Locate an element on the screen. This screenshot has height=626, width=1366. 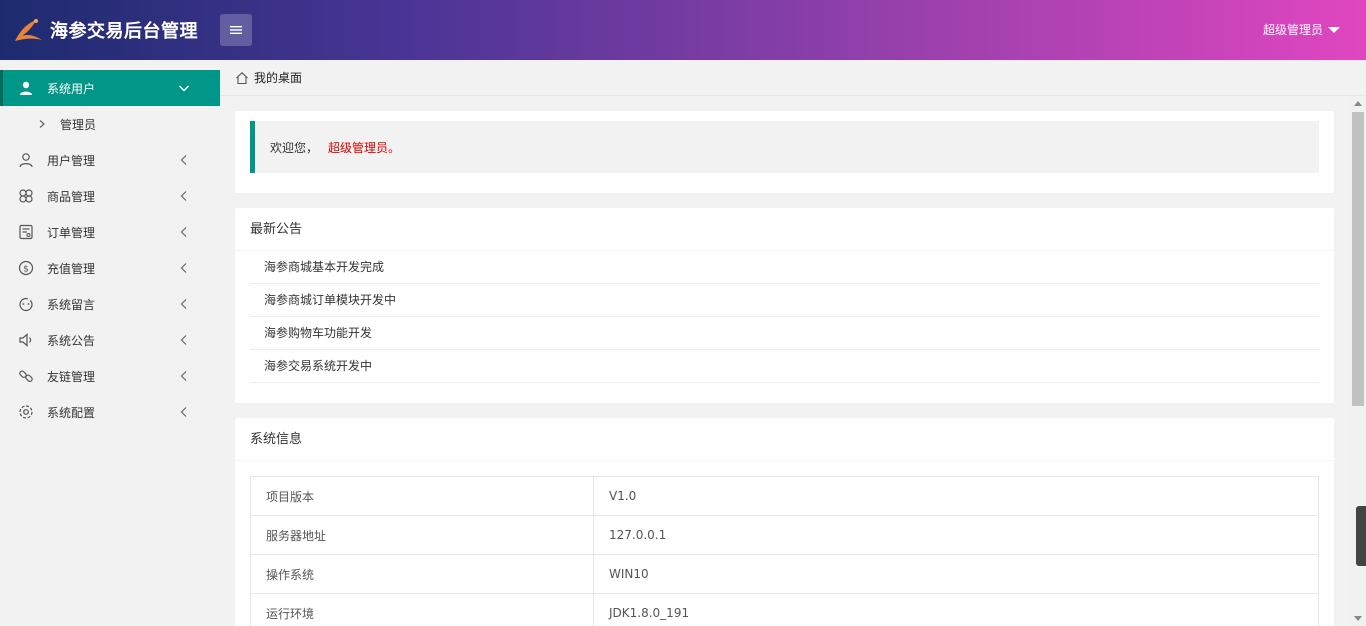
welcome-card: 欢迎您， 超级管理员。 is located at coordinates (784, 152).